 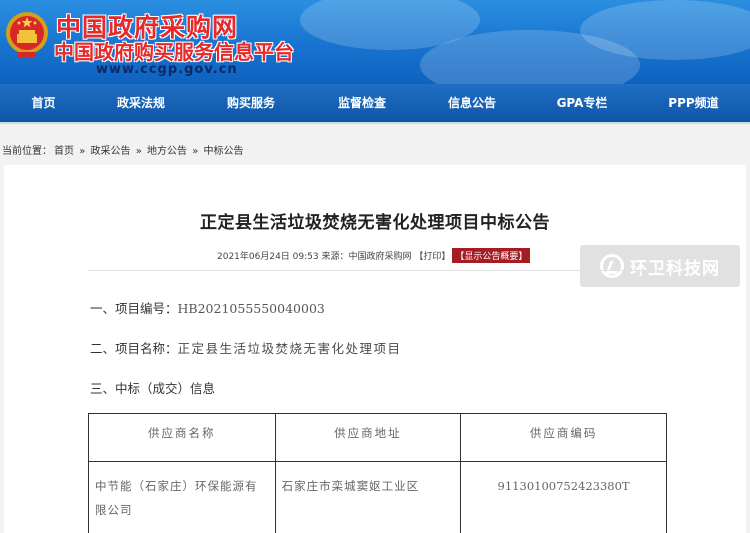 What do you see at coordinates (289, 348) in the screenshot?
I see `project-name-value: 正定县生活垃圾焚烧无害化处理项目` at bounding box center [289, 348].